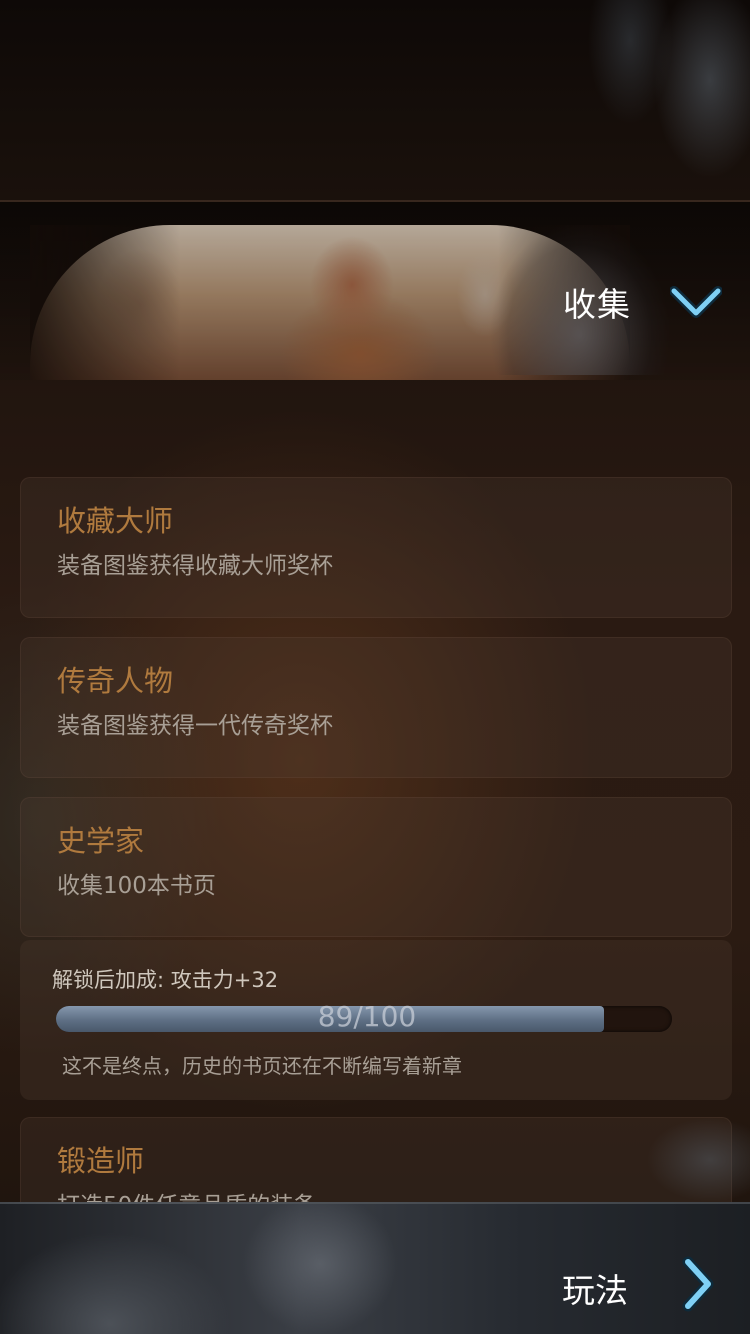  What do you see at coordinates (195, 566) in the screenshot?
I see `achievement-desc: 装备图鉴获得收藏大师奖杯` at bounding box center [195, 566].